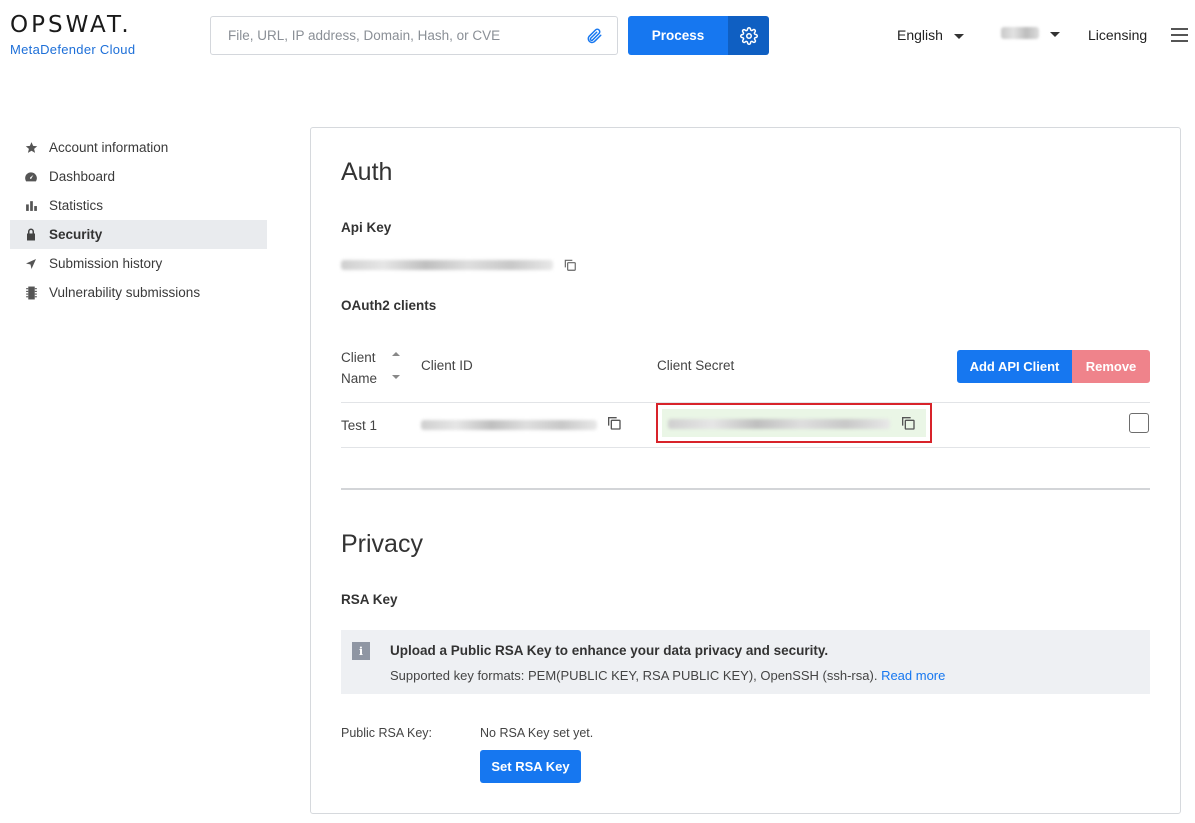 This screenshot has height=823, width=1195. What do you see at coordinates (366, 227) in the screenshot?
I see `api-key-label: Api Key` at bounding box center [366, 227].